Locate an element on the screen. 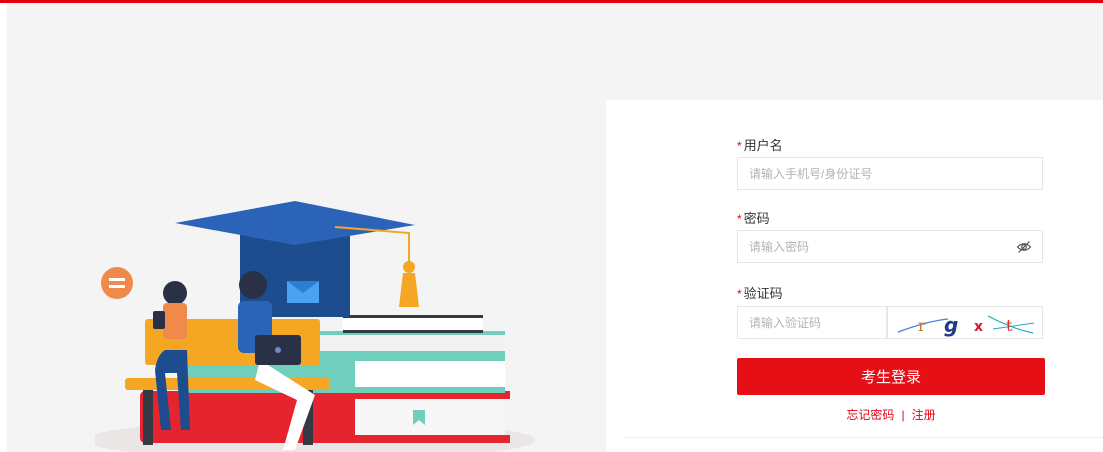  panel-divider is located at coordinates (863, 437).